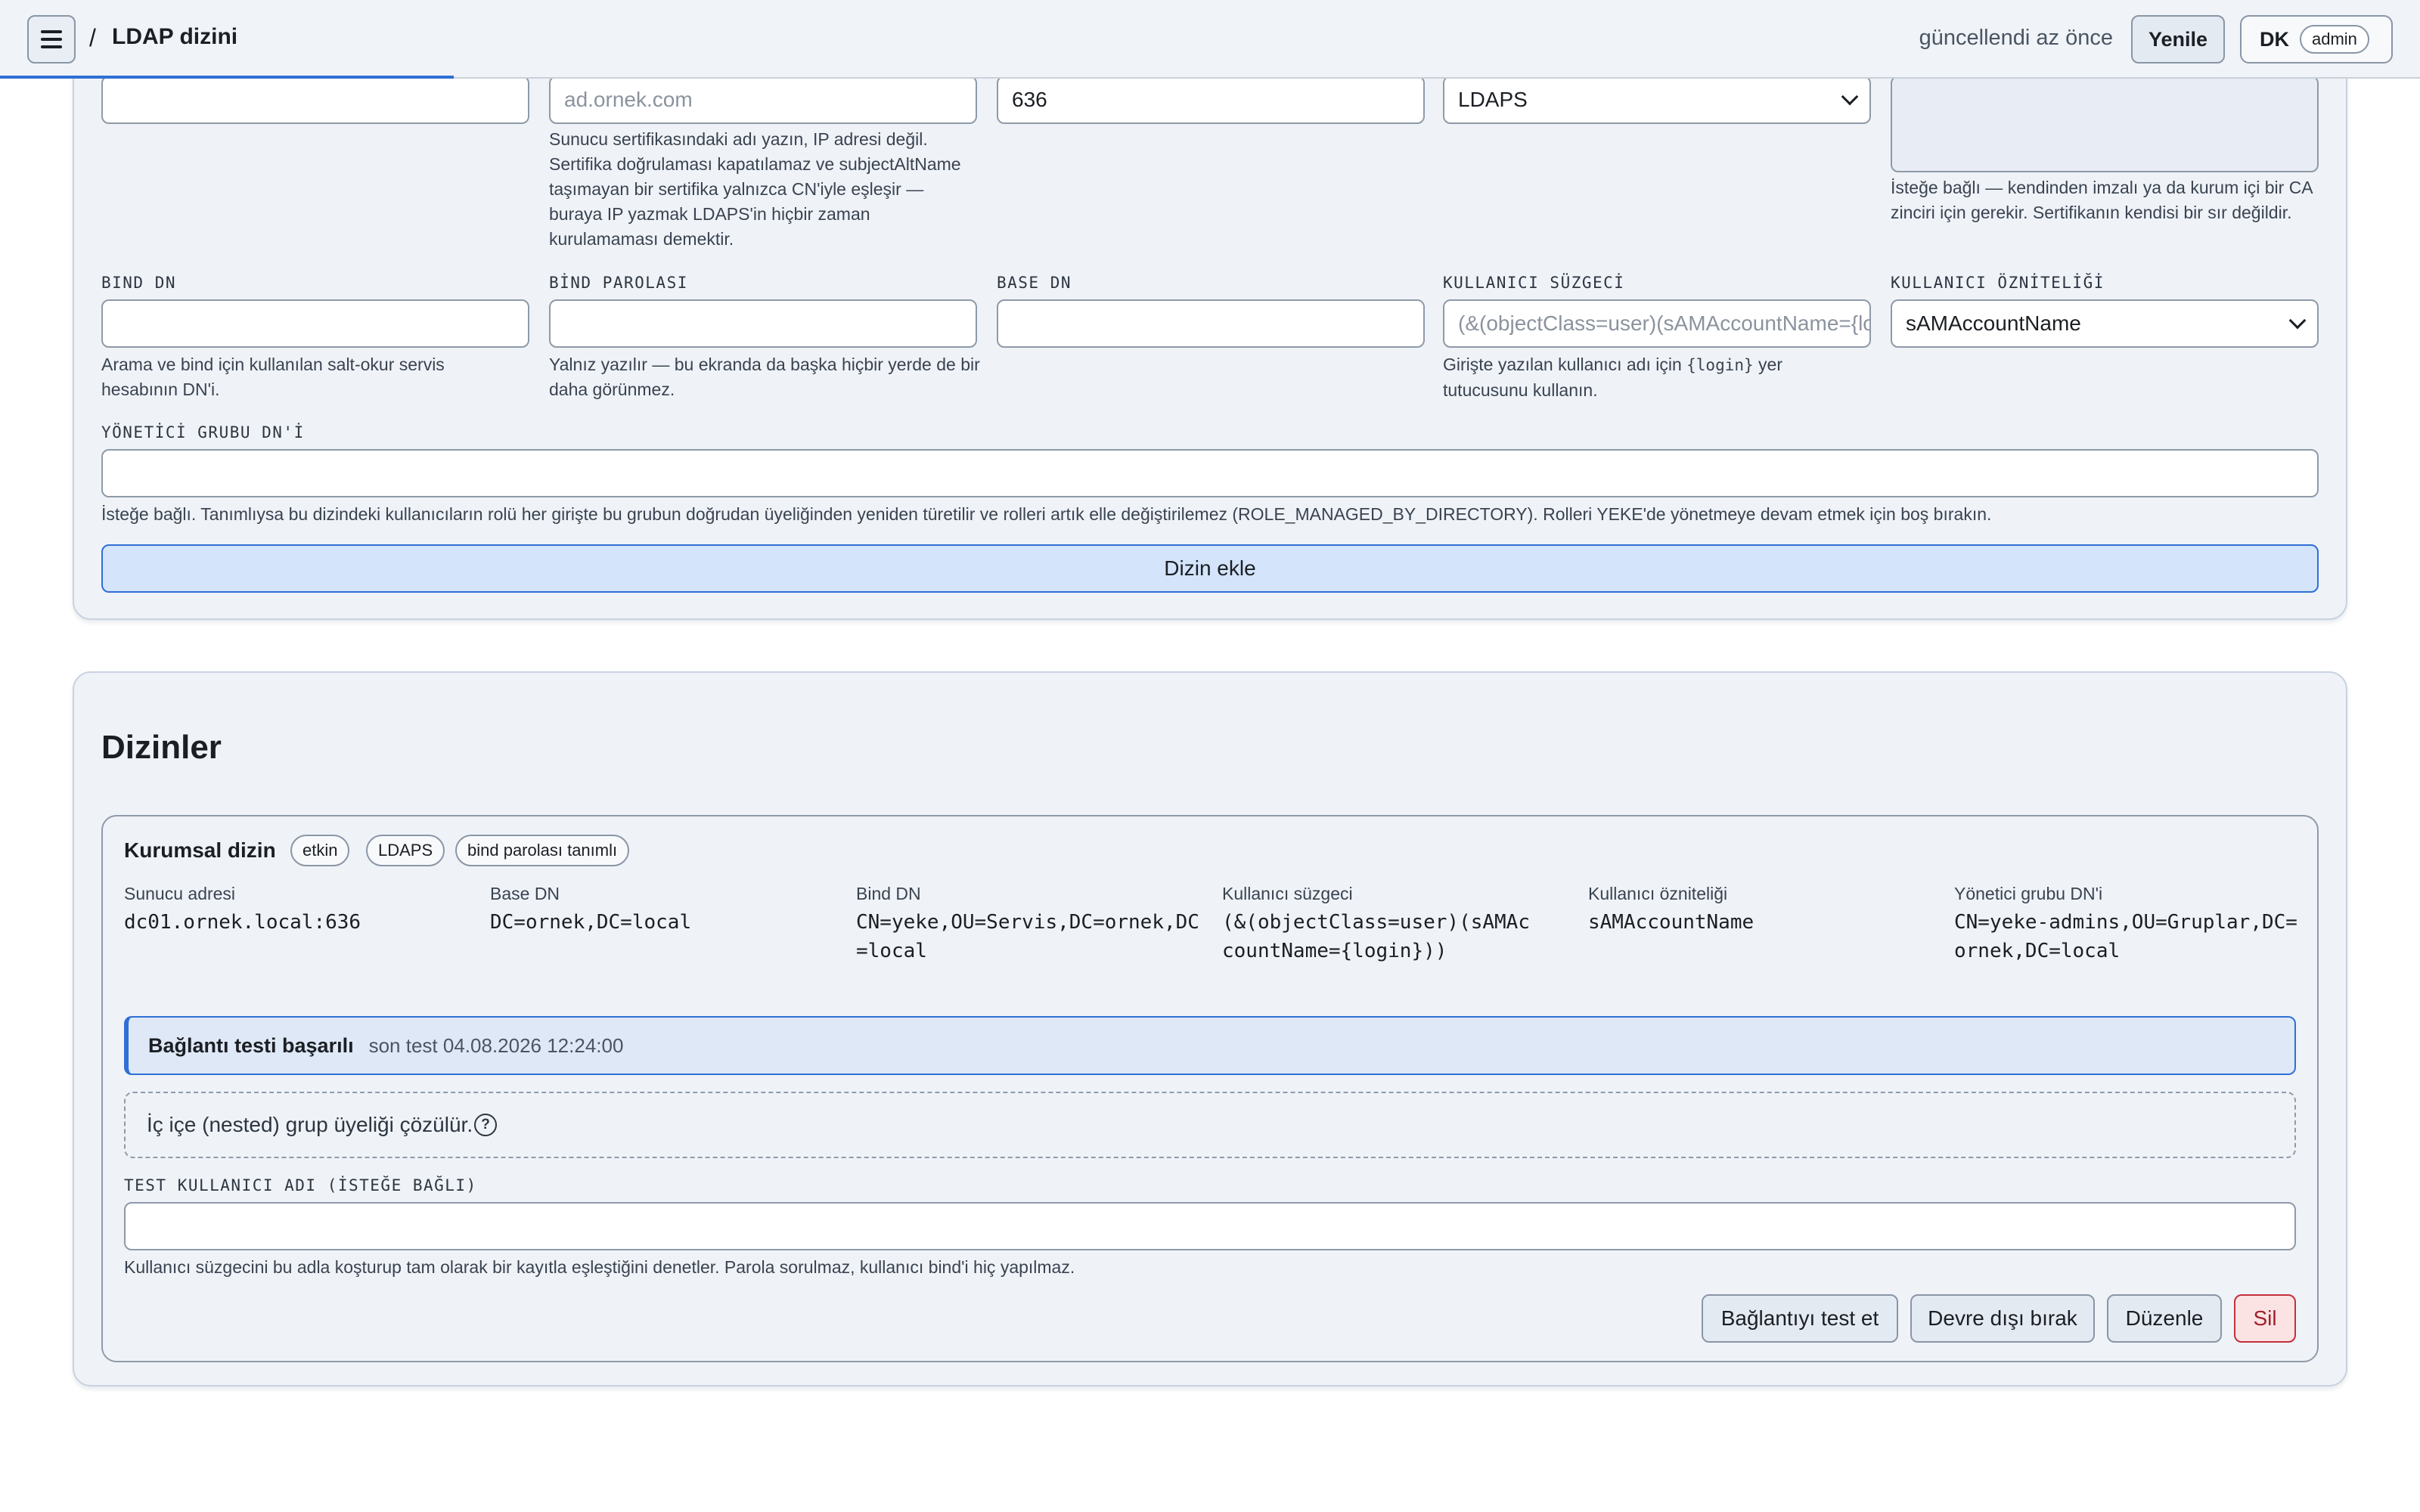  What do you see at coordinates (242, 922) in the screenshot?
I see `field-value-server: dc01.ornek.local:636` at bounding box center [242, 922].